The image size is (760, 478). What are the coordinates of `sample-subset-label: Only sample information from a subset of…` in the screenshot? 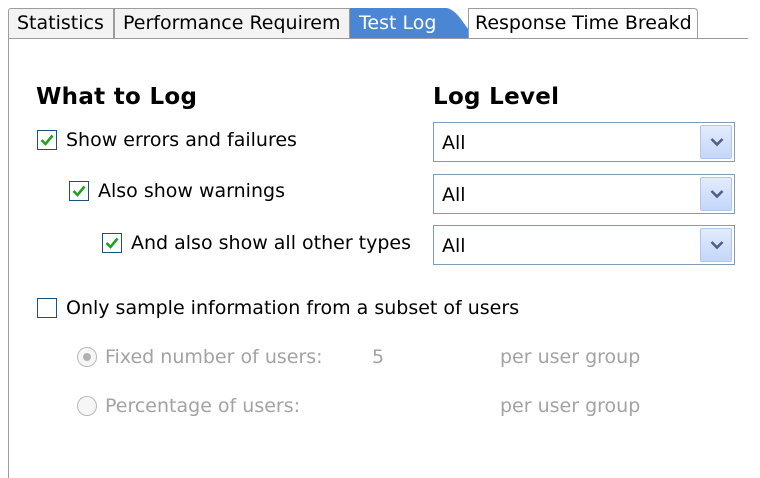 It's located at (292, 308).